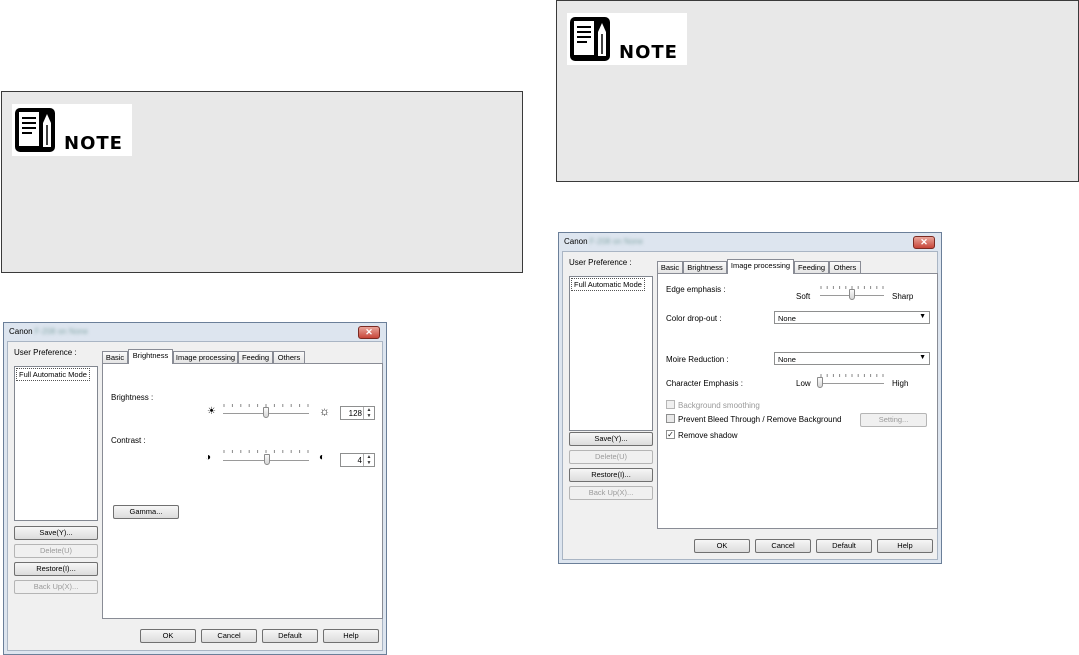 The width and height of the screenshot is (1079, 655). Describe the element at coordinates (817, 91) in the screenshot. I see `note-box-right: NOTE` at that location.